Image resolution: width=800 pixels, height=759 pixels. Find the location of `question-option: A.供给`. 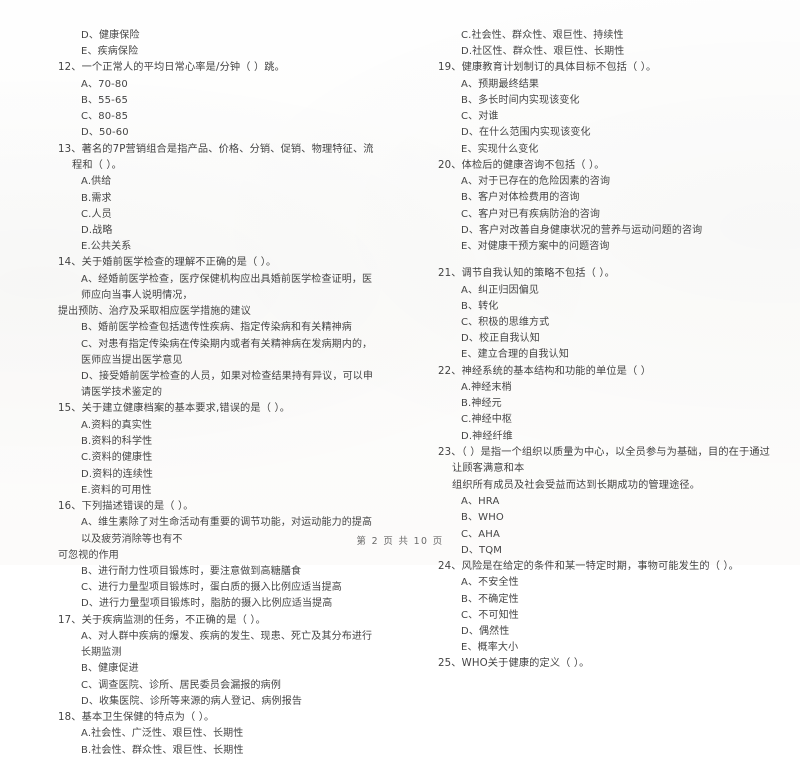

question-option: A.供给 is located at coordinates (96, 182).